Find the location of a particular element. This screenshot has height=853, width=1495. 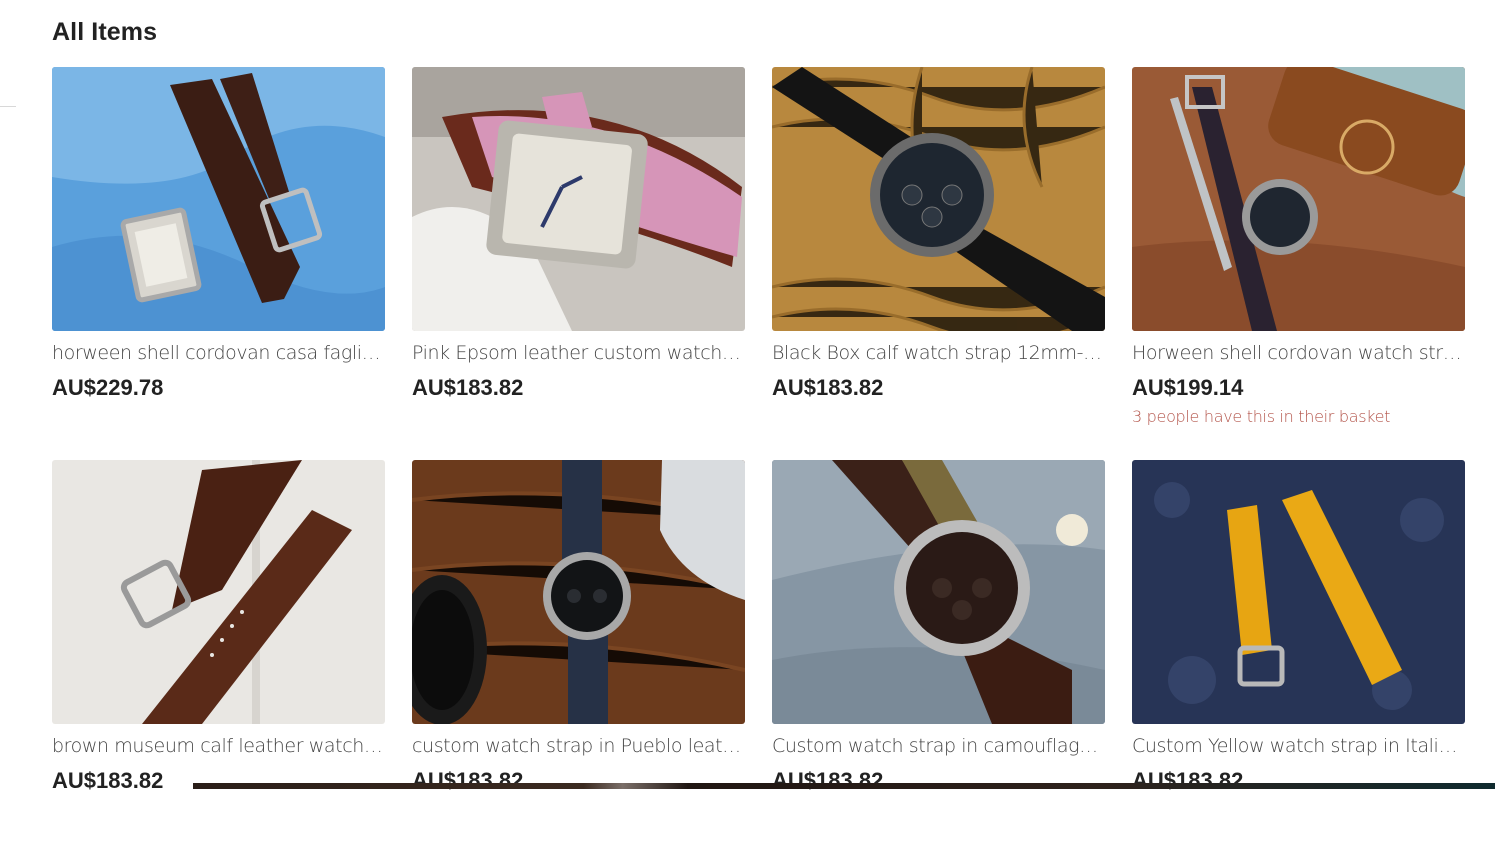

basket-notice: 3 people have this in their basket is located at coordinates (1261, 416).